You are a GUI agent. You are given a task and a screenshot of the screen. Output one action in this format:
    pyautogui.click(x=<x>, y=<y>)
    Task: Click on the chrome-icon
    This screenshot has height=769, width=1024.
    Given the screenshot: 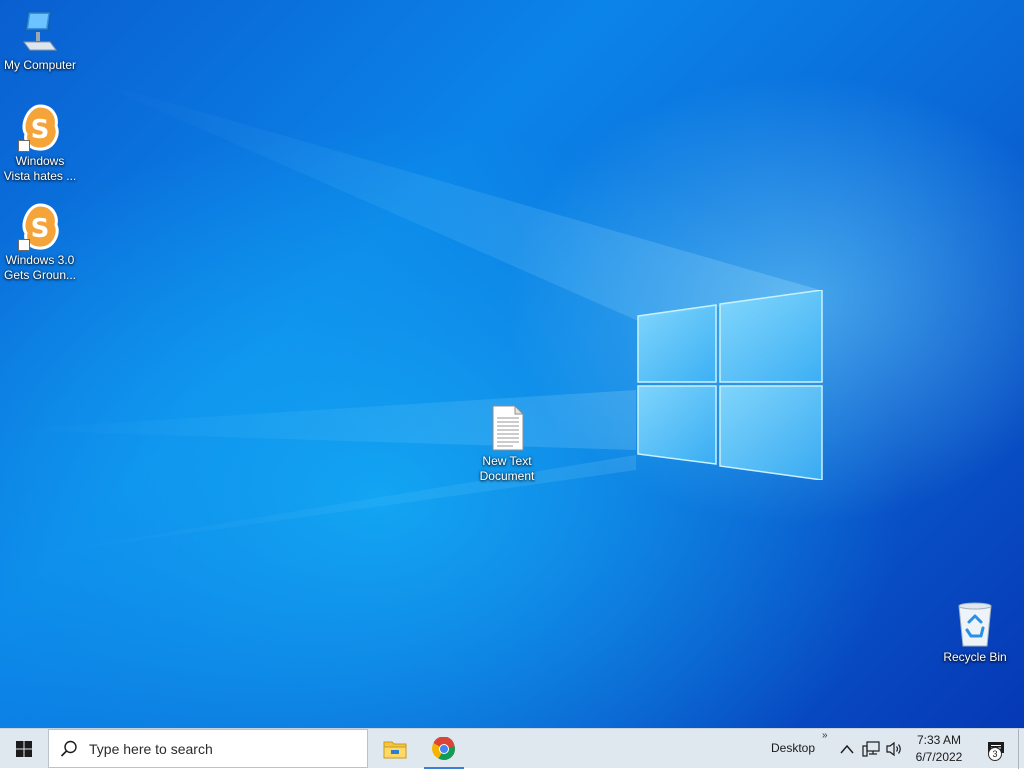 What is the action you would take?
    pyautogui.click(x=443, y=748)
    